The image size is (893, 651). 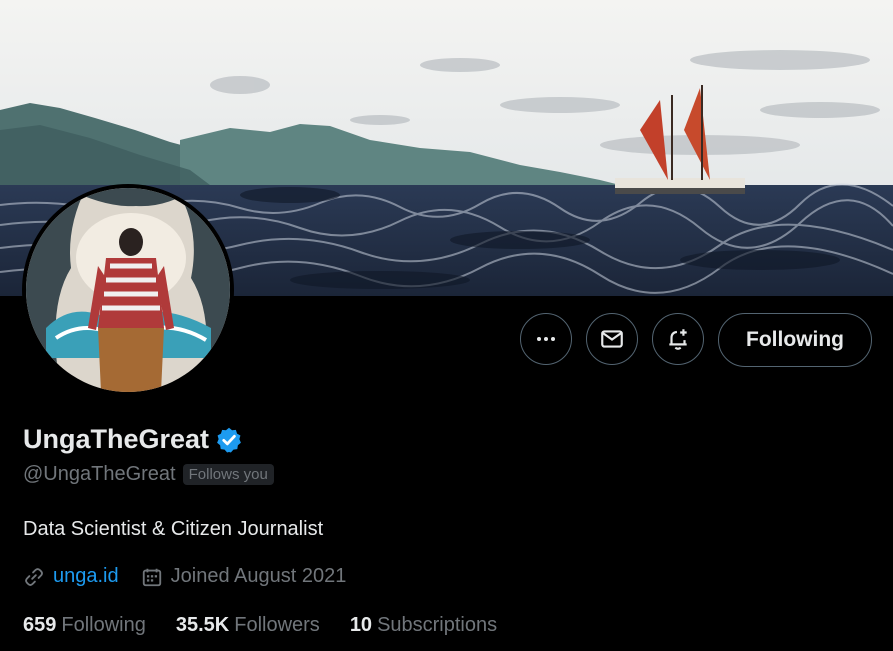 I want to click on joined-item: Joined August 2021, so click(x=244, y=576).